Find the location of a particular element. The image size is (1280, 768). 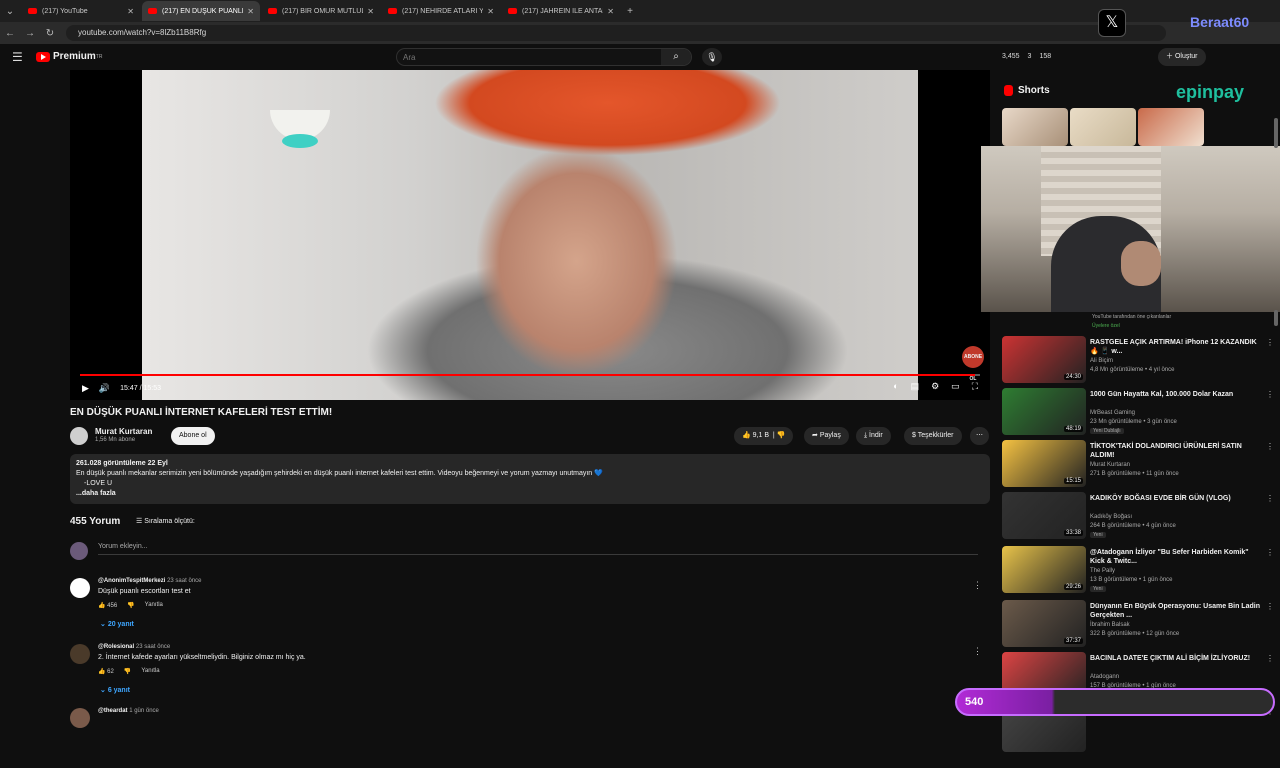

new-tab-icon: + is located at coordinates (630, 11).